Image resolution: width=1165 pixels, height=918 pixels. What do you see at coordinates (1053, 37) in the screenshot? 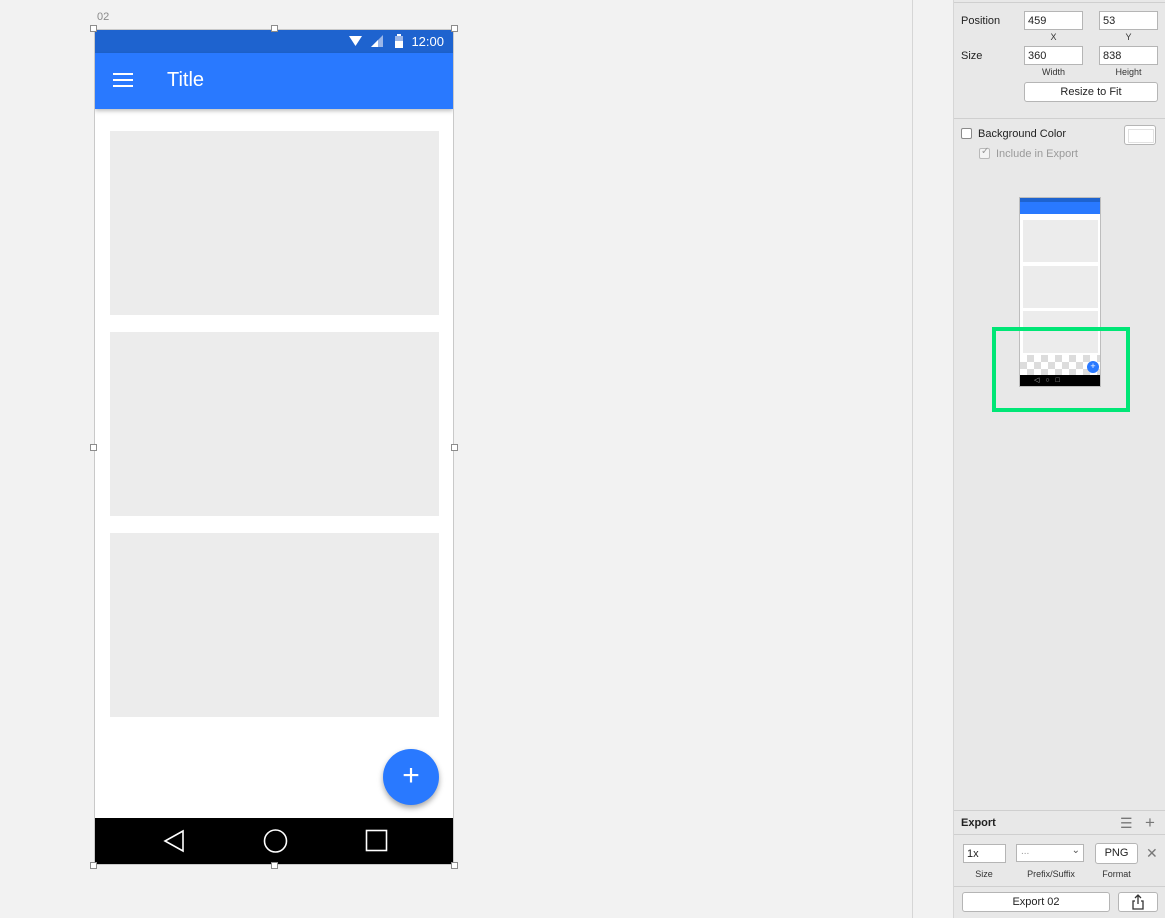
I see `x-label: X` at bounding box center [1053, 37].